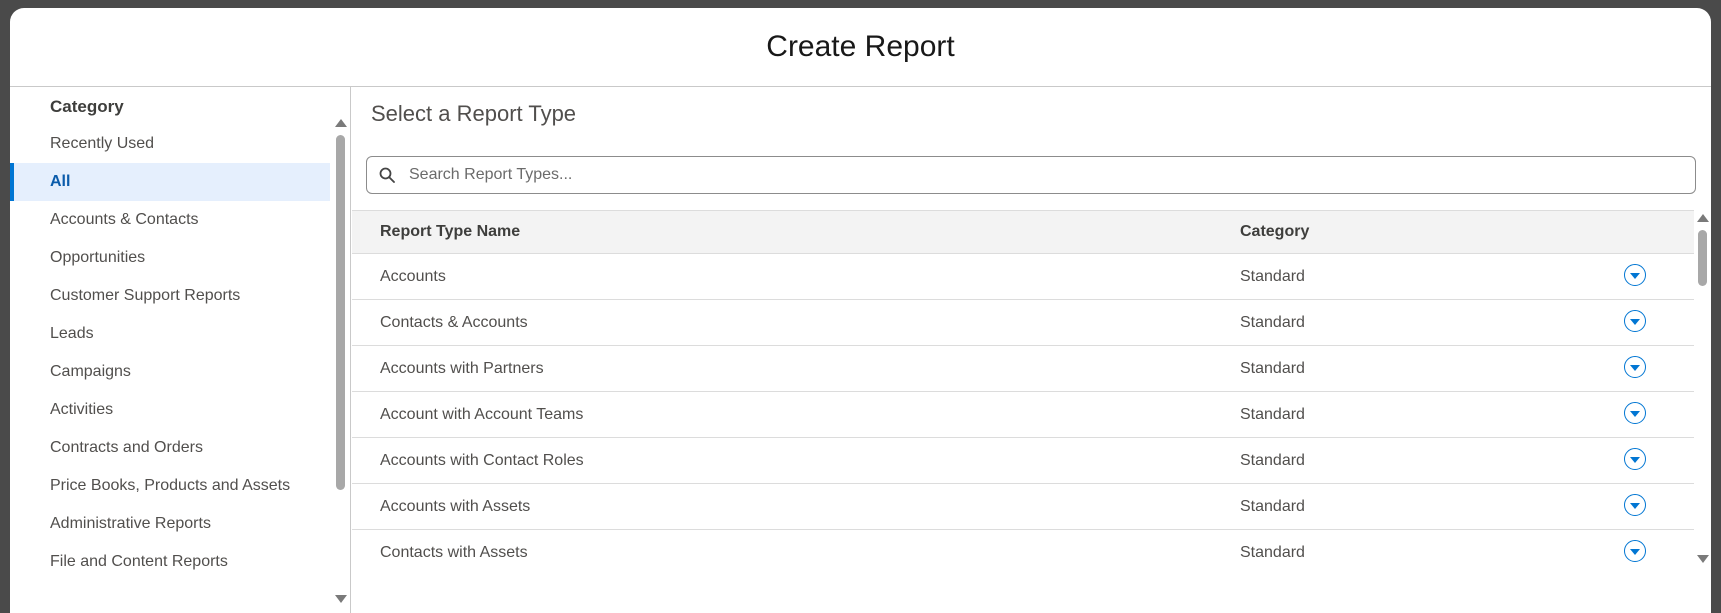 This screenshot has width=1721, height=613. I want to click on modal-title: Create Report, so click(860, 46).